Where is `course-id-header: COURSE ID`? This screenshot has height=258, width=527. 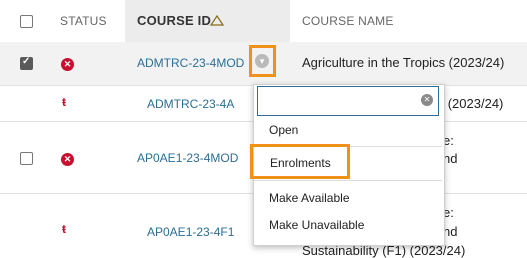
course-id-header: COURSE ID is located at coordinates (174, 20).